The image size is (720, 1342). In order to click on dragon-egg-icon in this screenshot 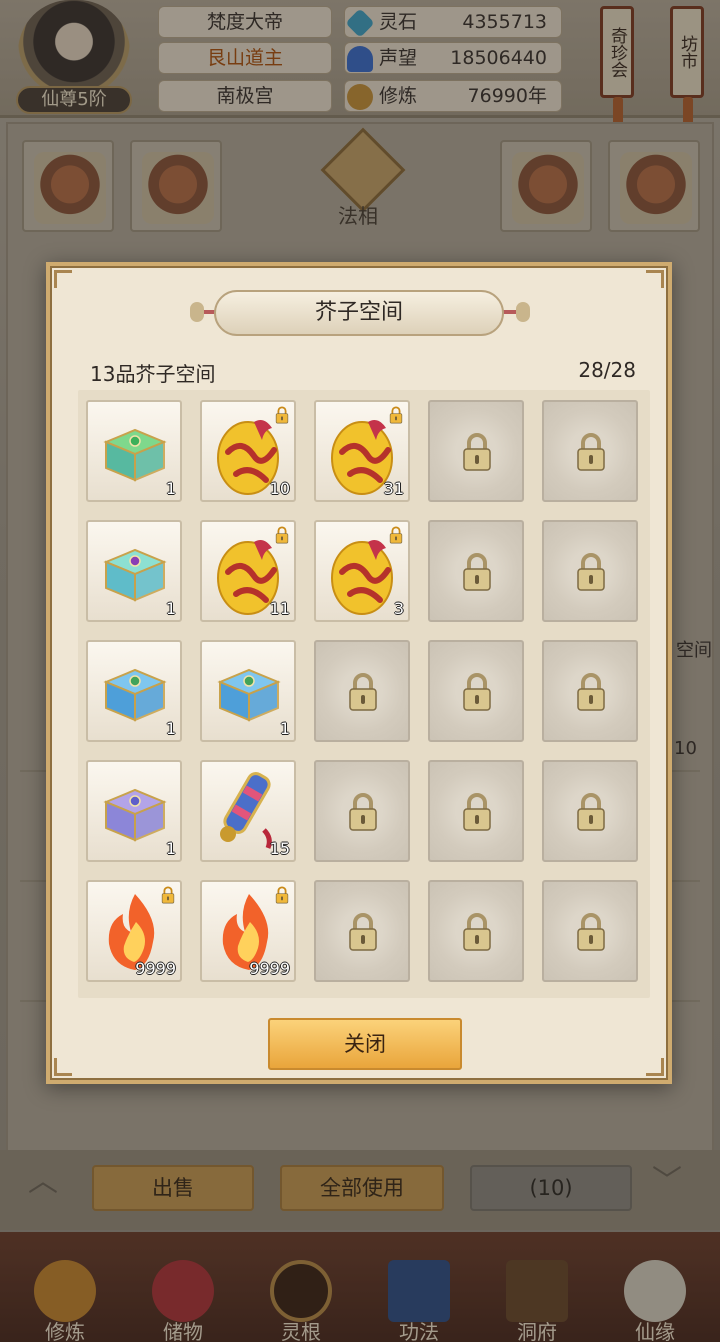, I will do `click(362, 574)`.